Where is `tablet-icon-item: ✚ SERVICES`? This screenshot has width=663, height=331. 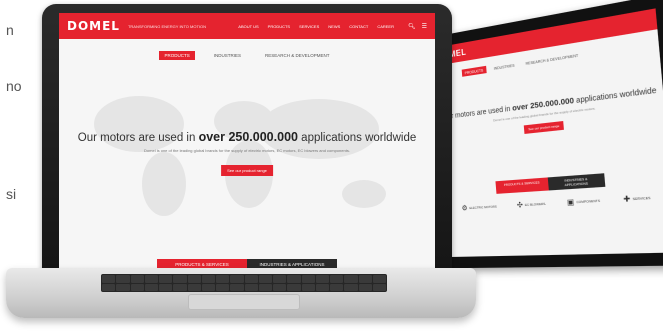
tablet-icon-item: ✚ SERVICES is located at coordinates (637, 198).